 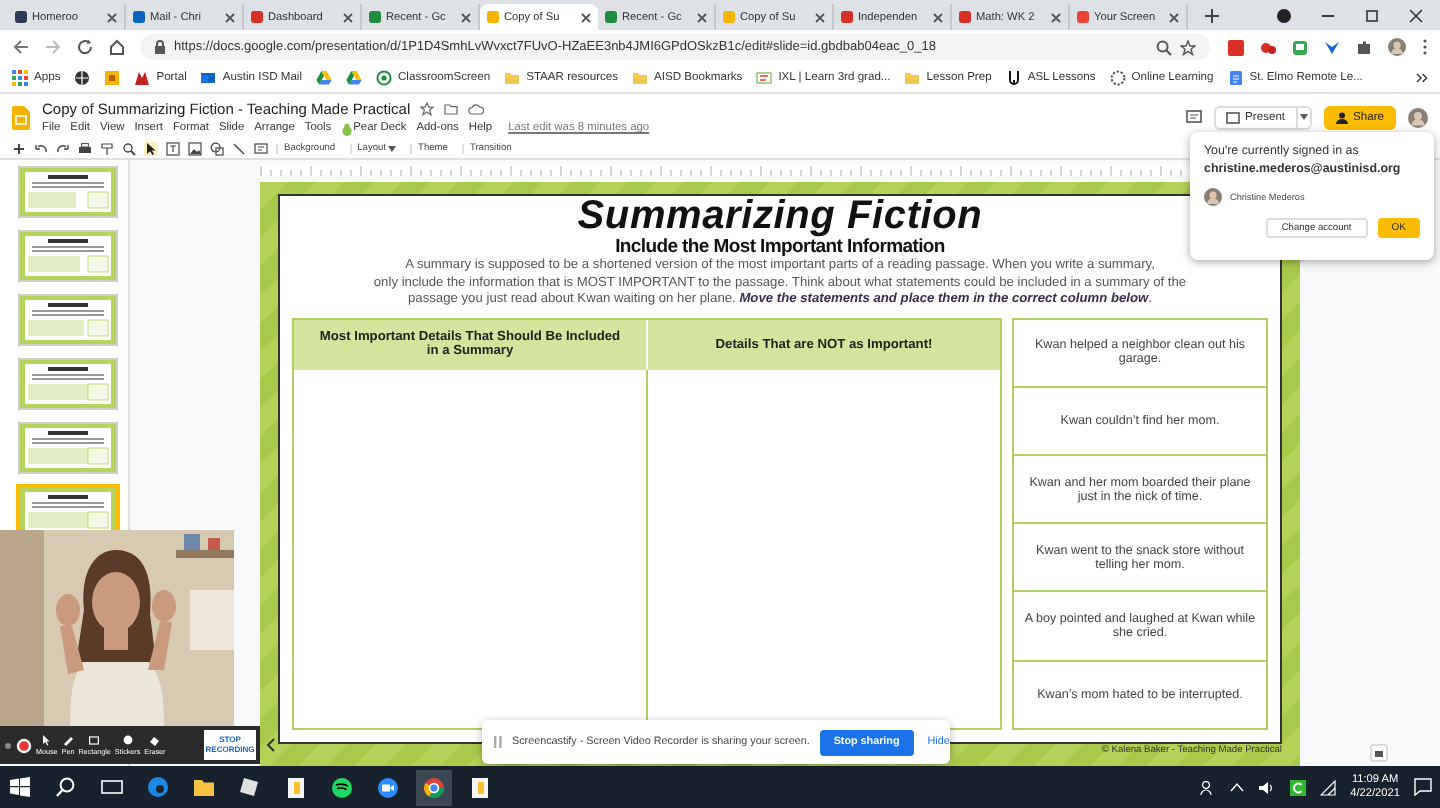 I want to click on comments-icon, so click(x=1193, y=117).